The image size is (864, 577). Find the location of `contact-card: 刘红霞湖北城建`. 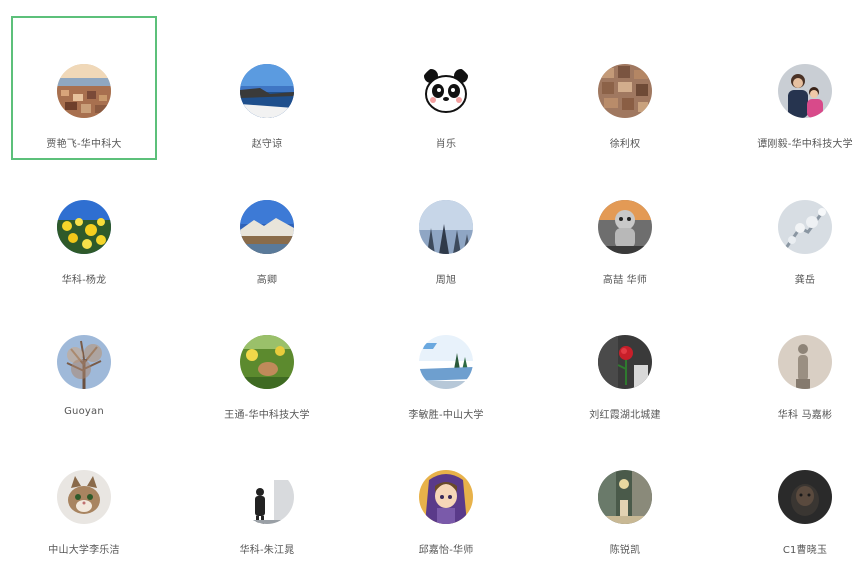

contact-card: 刘红霞湖北城建 is located at coordinates (625, 359).